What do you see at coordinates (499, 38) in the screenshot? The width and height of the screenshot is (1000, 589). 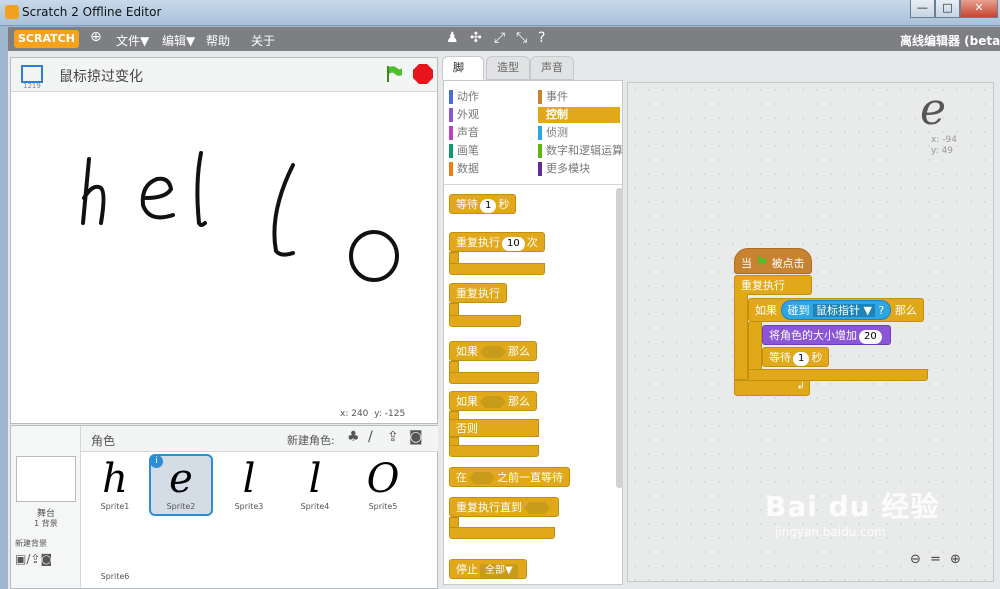 I see `grow-icon: ⤢` at bounding box center [499, 38].